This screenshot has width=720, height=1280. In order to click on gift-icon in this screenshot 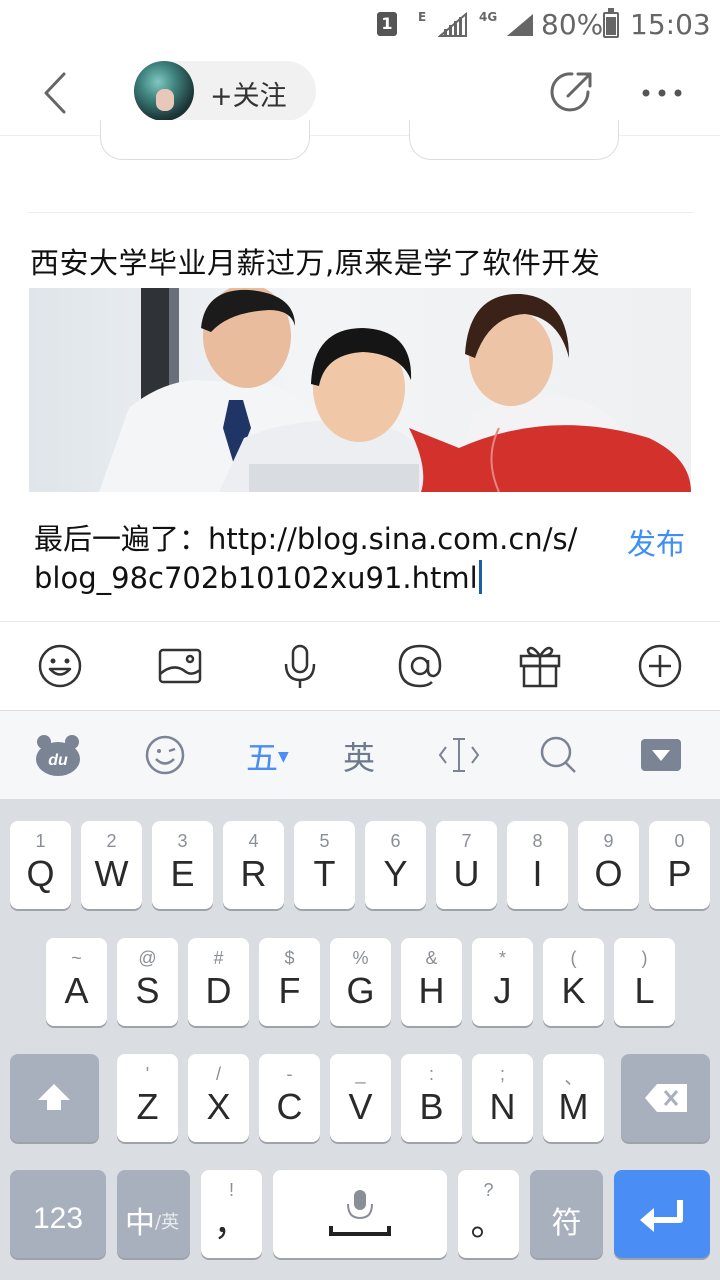, I will do `click(540, 666)`.